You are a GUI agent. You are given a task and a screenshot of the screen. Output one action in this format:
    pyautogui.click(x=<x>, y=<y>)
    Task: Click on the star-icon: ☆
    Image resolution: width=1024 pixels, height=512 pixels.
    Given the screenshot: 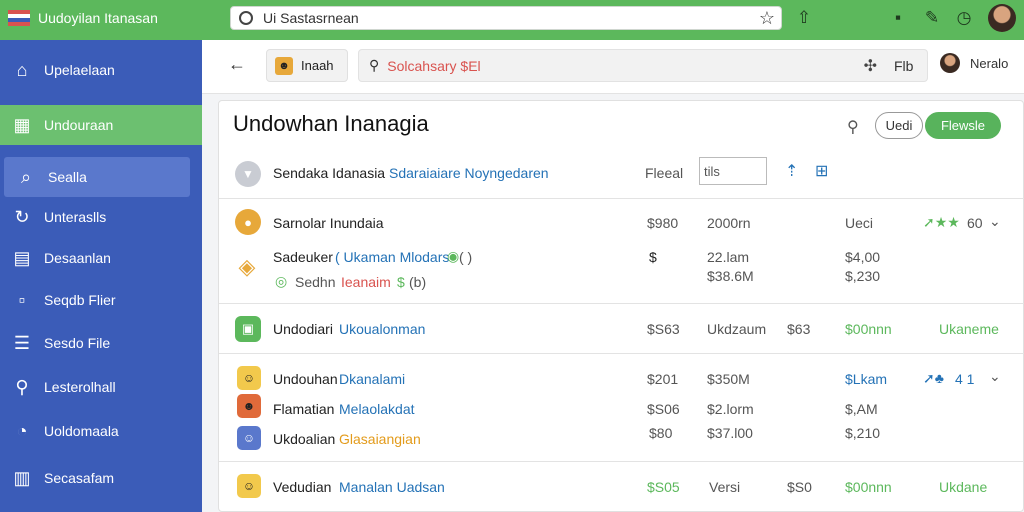 What is the action you would take?
    pyautogui.click(x=767, y=18)
    